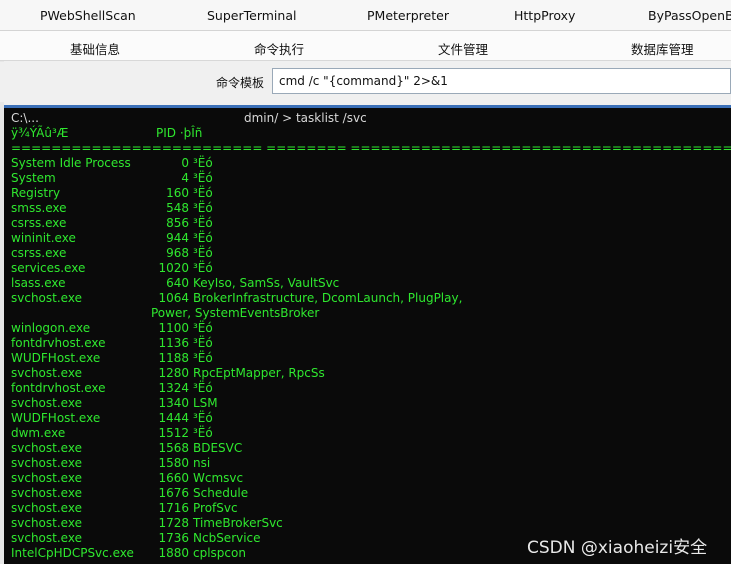 The height and width of the screenshot is (564, 731). I want to click on process-name: System, so click(33, 178).